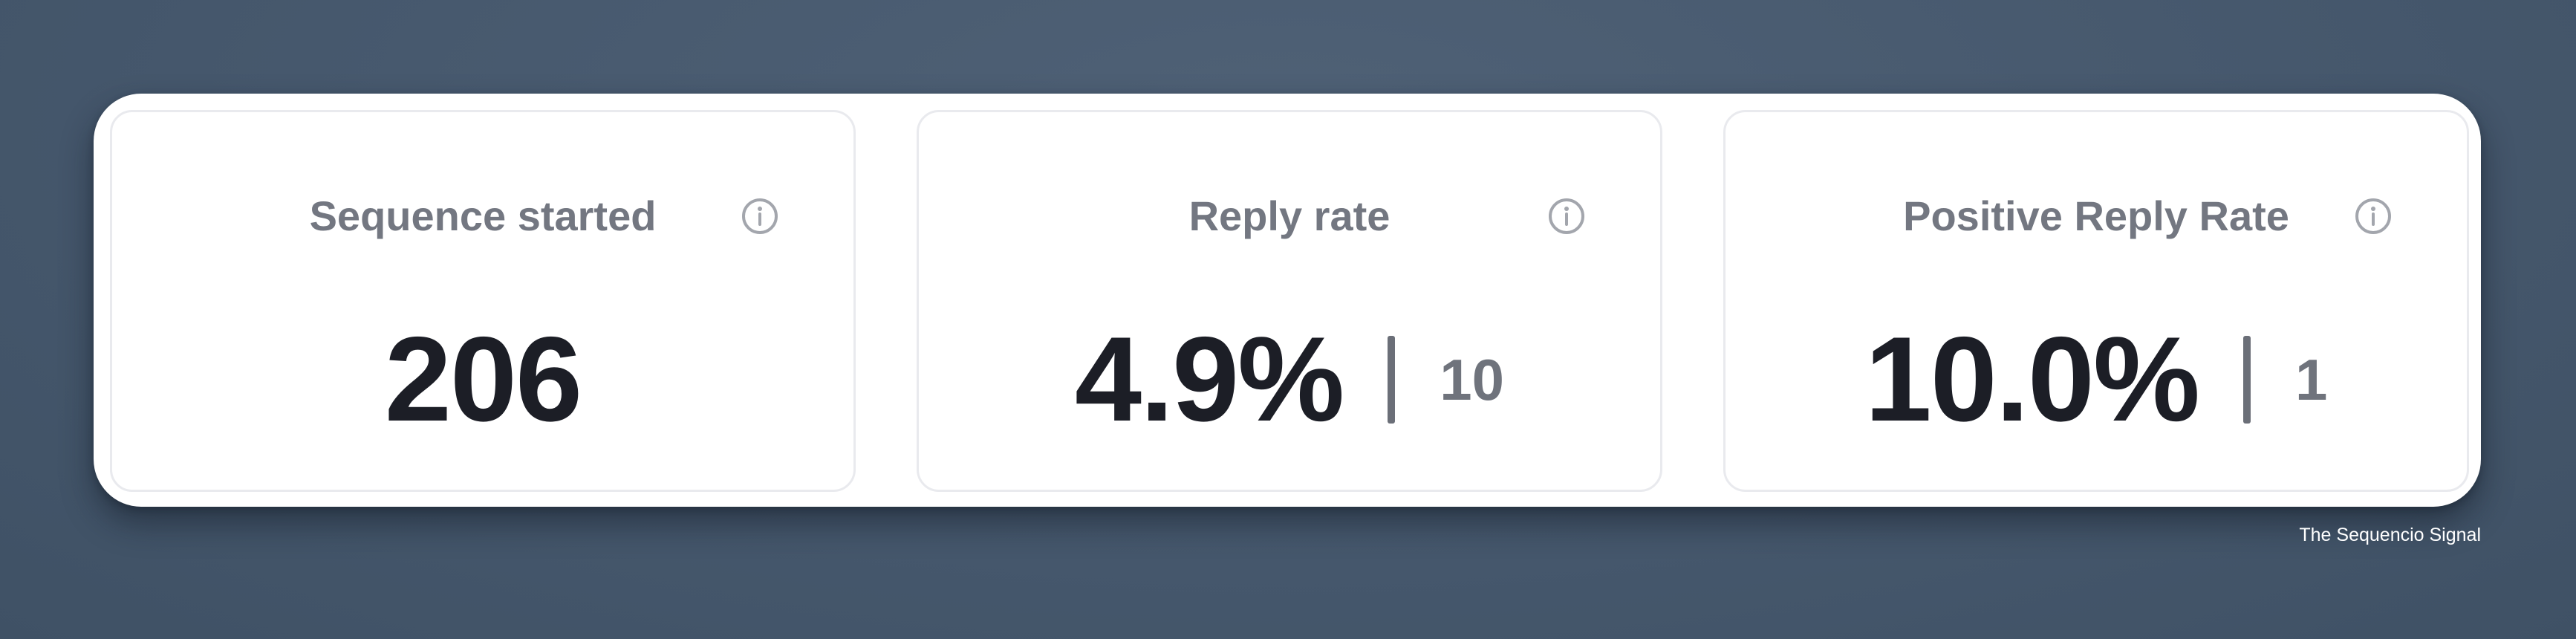 The width and height of the screenshot is (2576, 639). What do you see at coordinates (483, 216) in the screenshot?
I see `card-header: Sequence started` at bounding box center [483, 216].